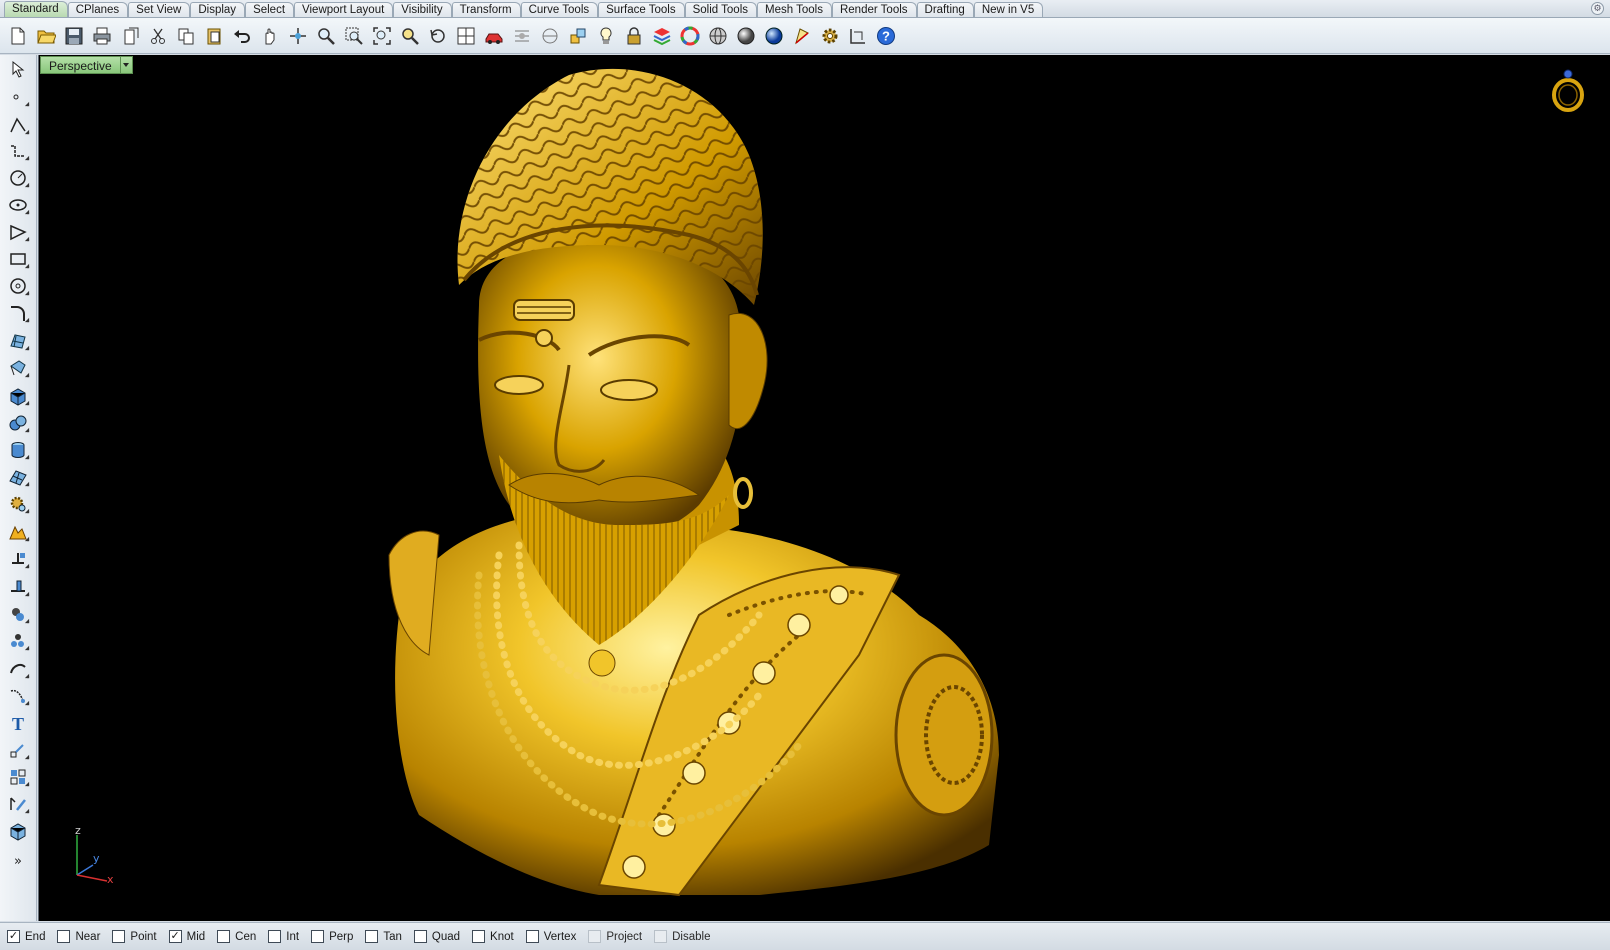 This screenshot has height=950, width=1610. Describe the element at coordinates (18, 587) in the screenshot. I see `trim-icon` at that location.